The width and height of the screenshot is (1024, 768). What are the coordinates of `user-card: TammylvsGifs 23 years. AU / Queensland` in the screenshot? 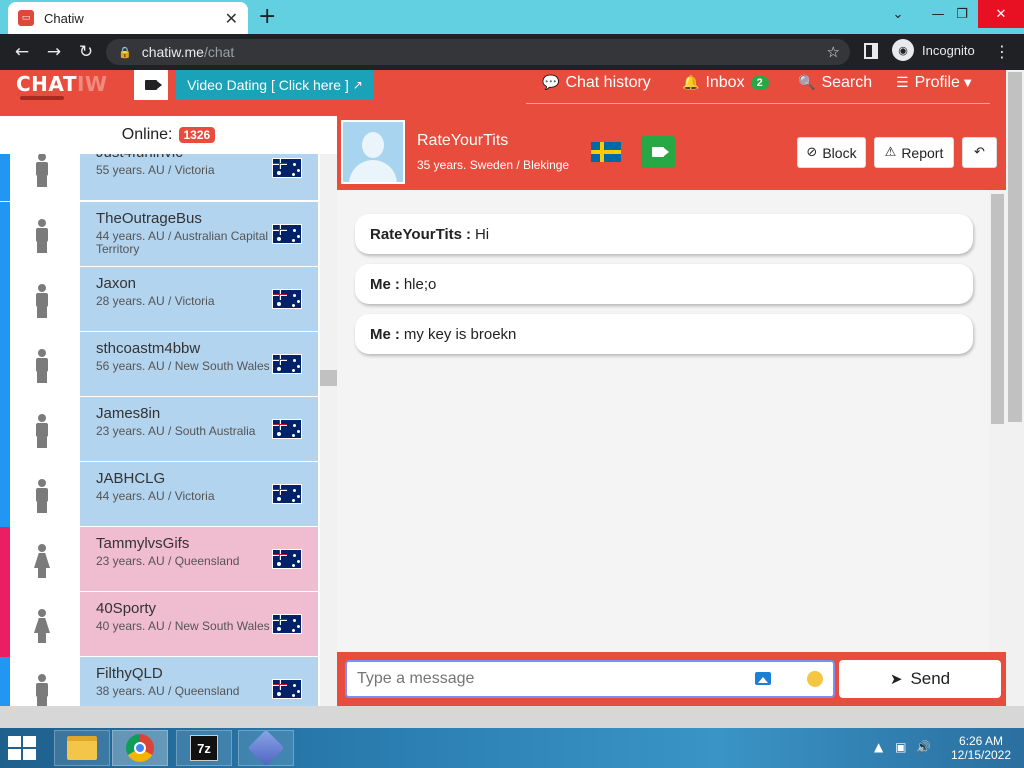 It's located at (199, 559).